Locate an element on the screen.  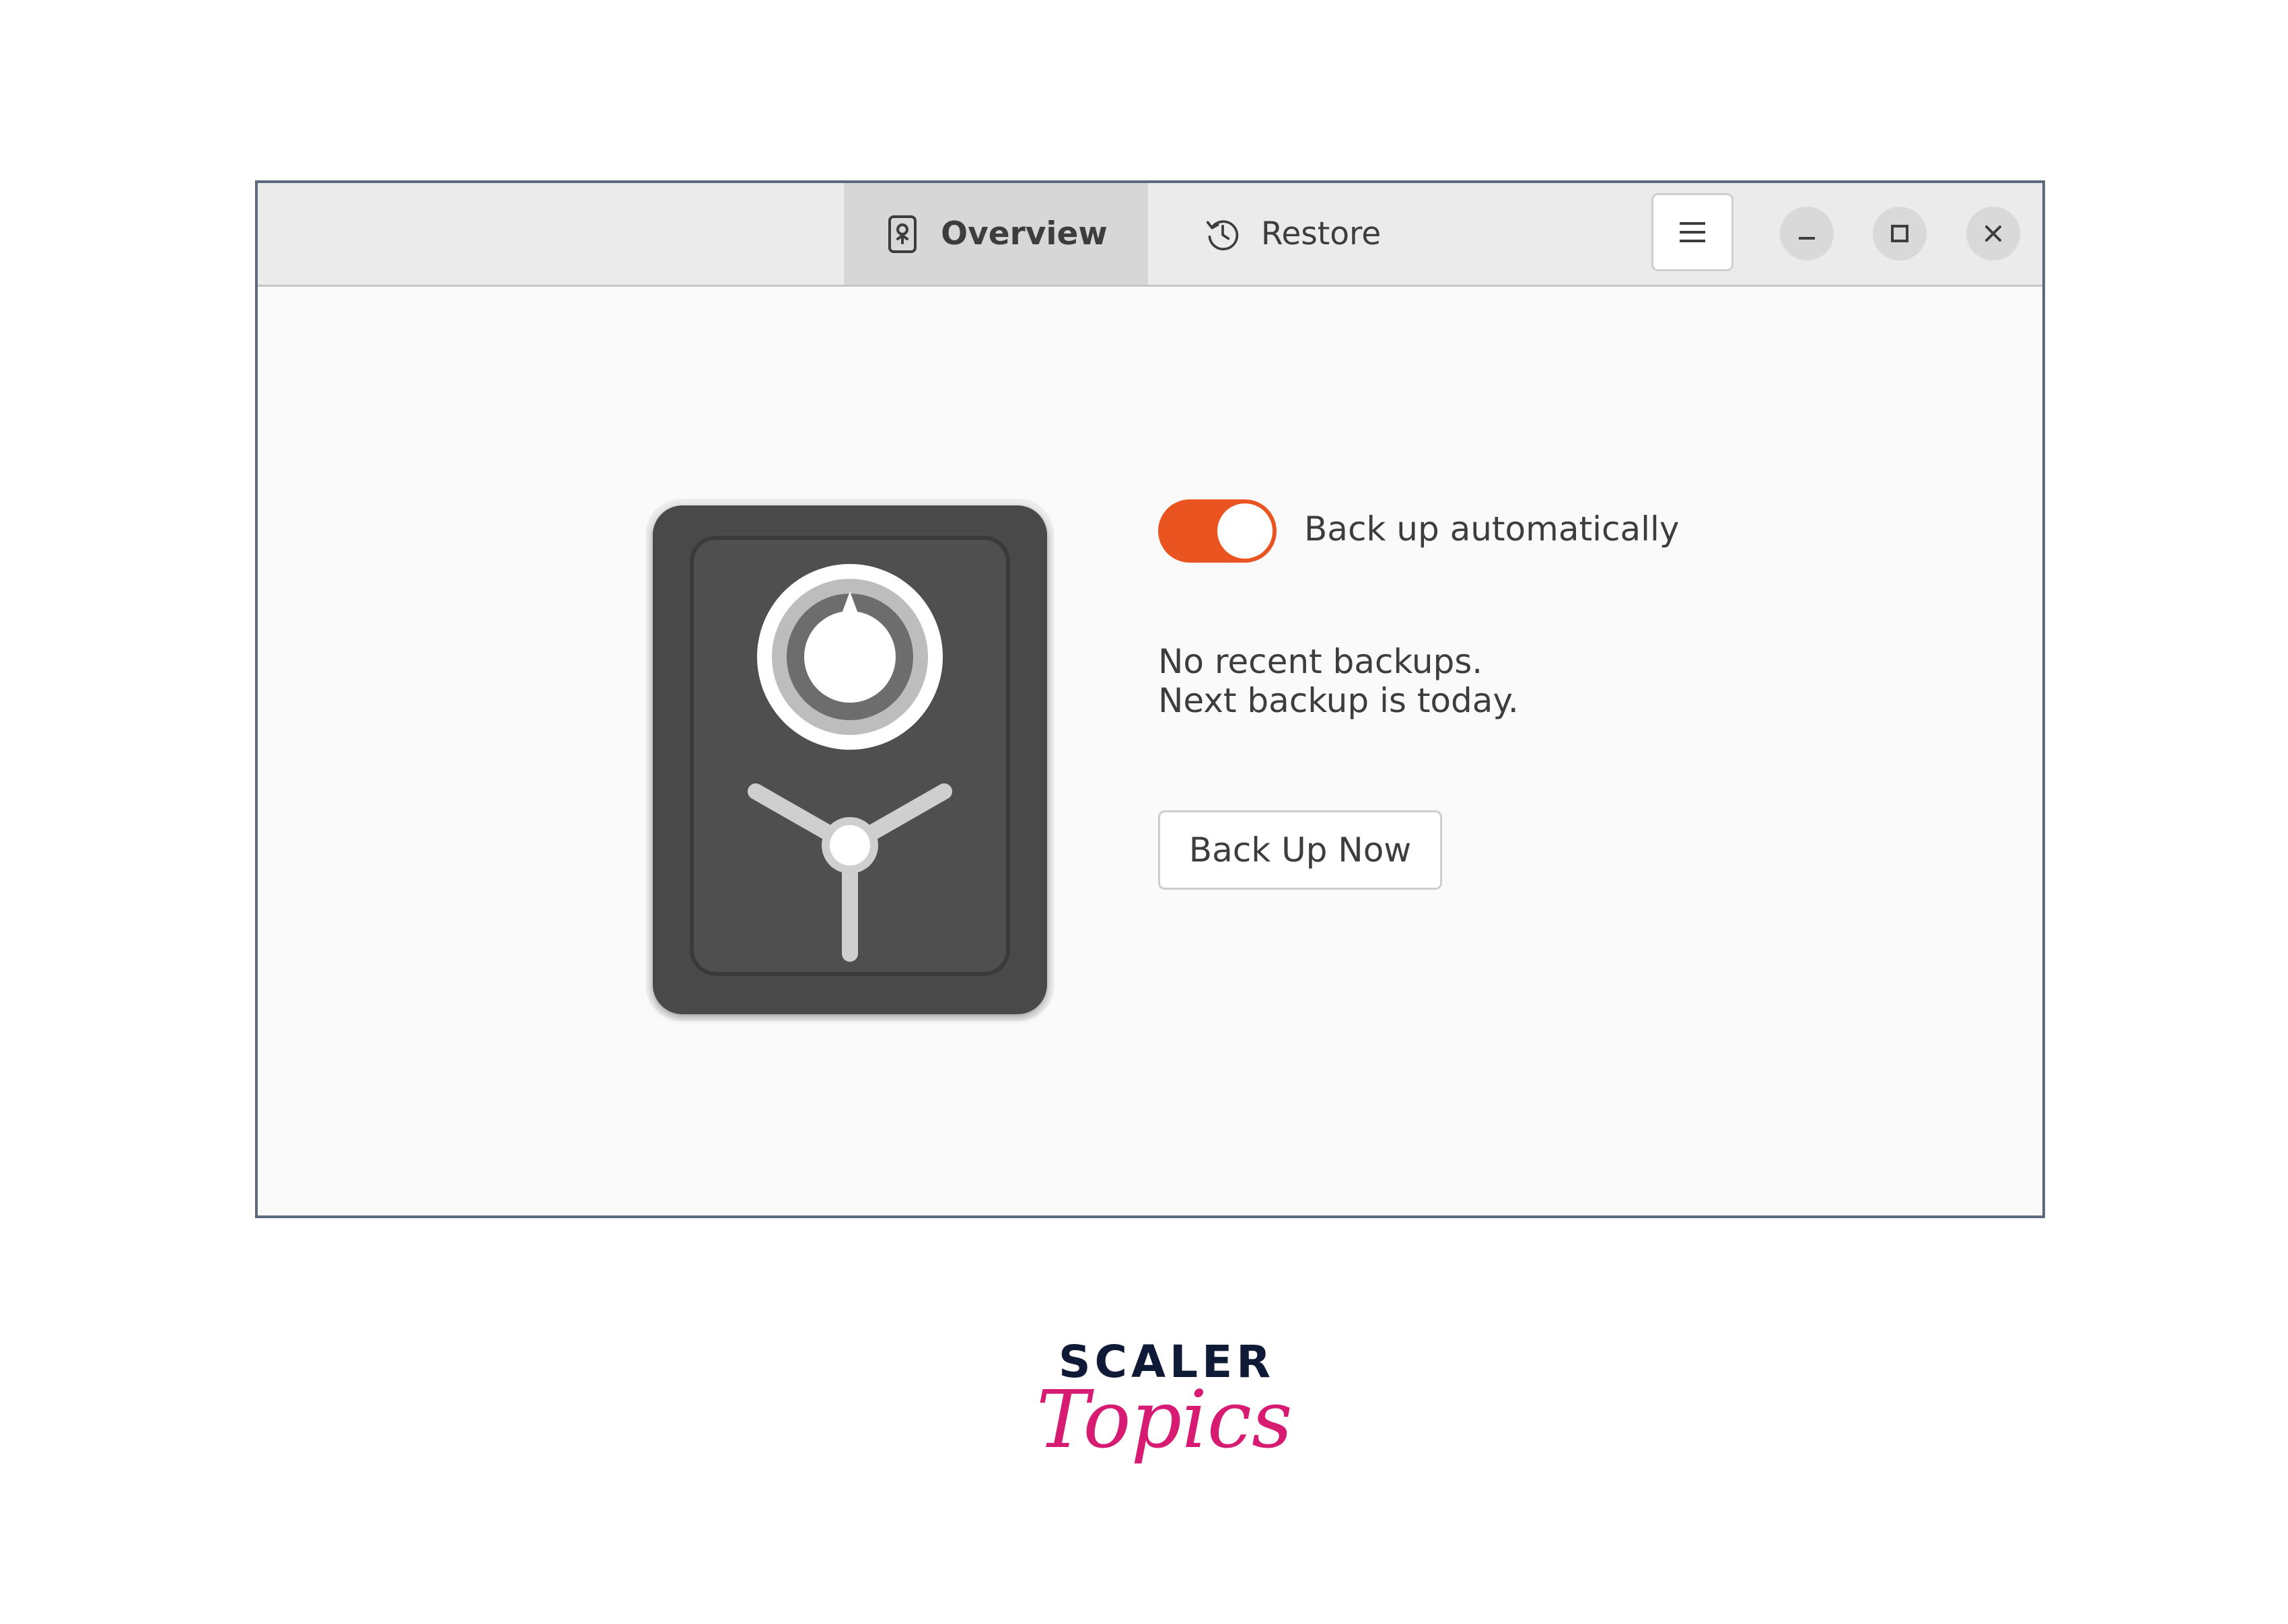
back-up-now-button: Back Up Now is located at coordinates (1300, 850).